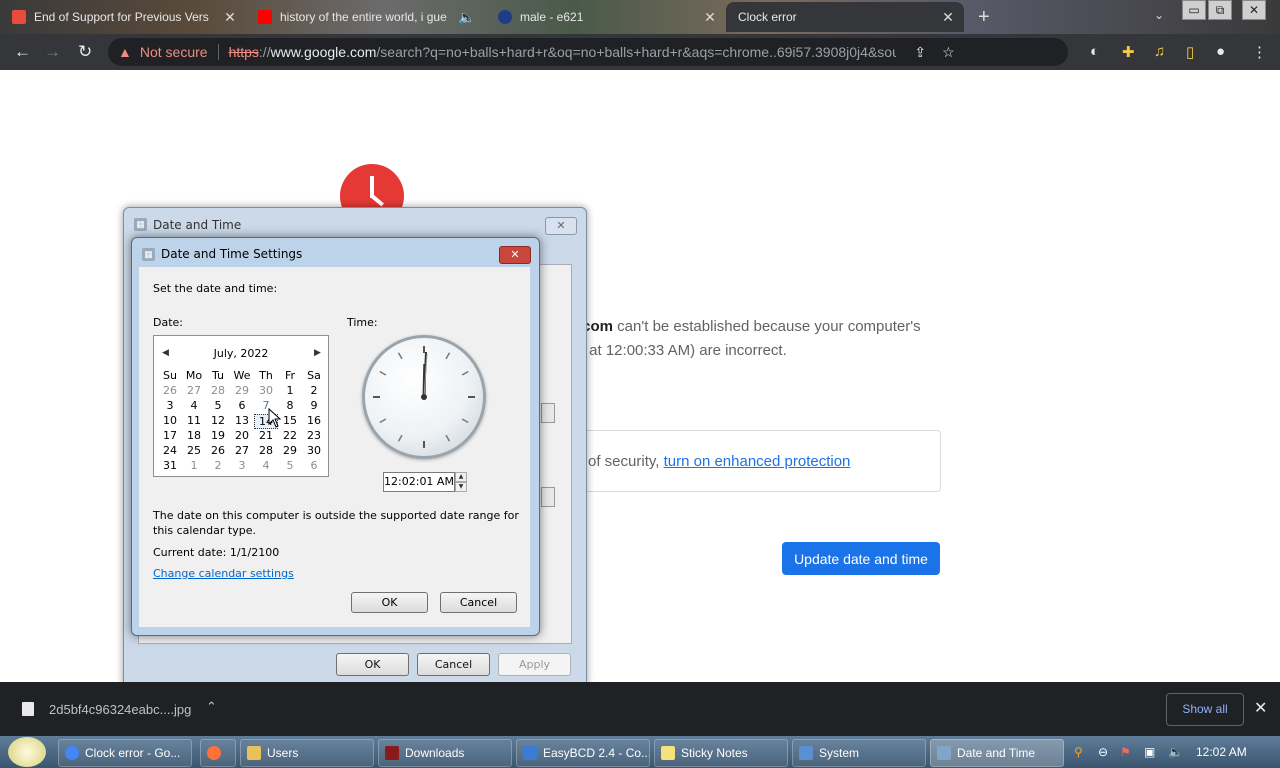 The width and height of the screenshot is (1280, 768). Describe the element at coordinates (218, 436) in the screenshot. I see `calendar-day: 19` at that location.